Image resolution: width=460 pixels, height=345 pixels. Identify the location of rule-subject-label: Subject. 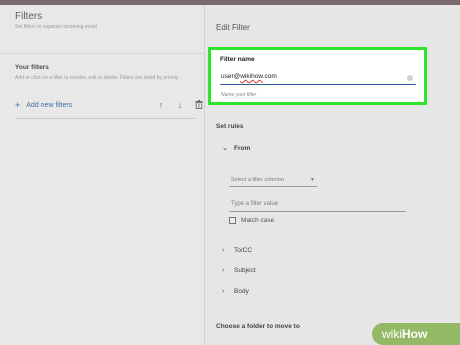
(245, 270).